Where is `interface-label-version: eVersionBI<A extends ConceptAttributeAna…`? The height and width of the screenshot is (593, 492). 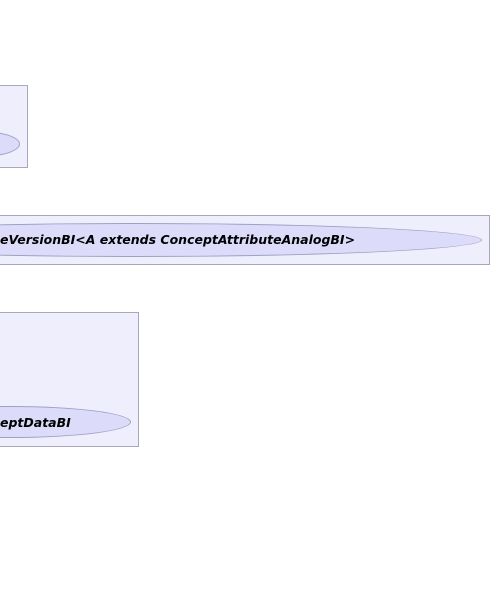
interface-label-version: eVersionBI<A extends ConceptAttributeAna… is located at coordinates (178, 239).